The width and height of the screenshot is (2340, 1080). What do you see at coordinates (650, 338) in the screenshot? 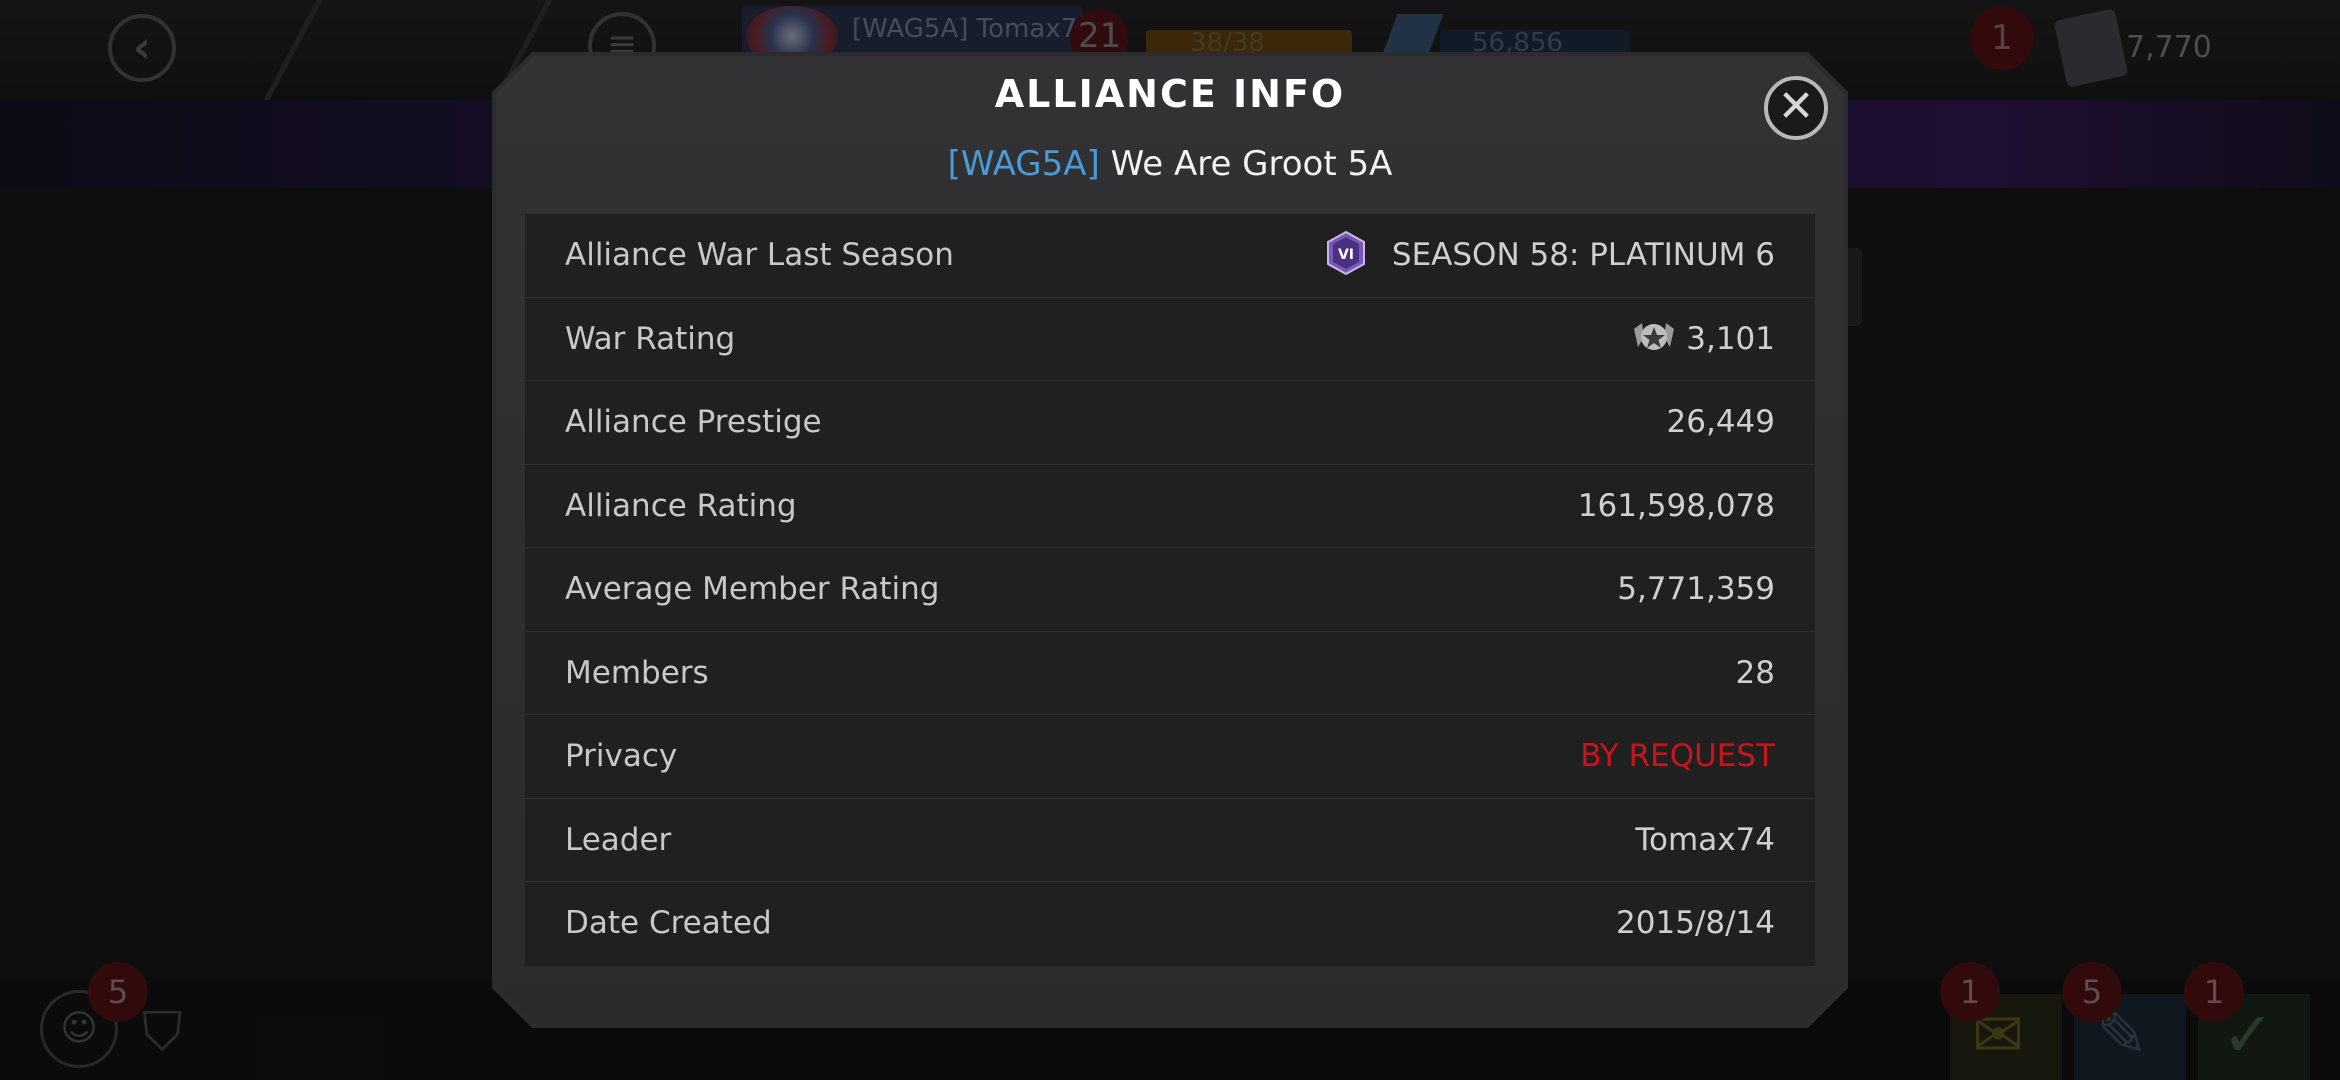
I see `row-label: War Rating` at bounding box center [650, 338].